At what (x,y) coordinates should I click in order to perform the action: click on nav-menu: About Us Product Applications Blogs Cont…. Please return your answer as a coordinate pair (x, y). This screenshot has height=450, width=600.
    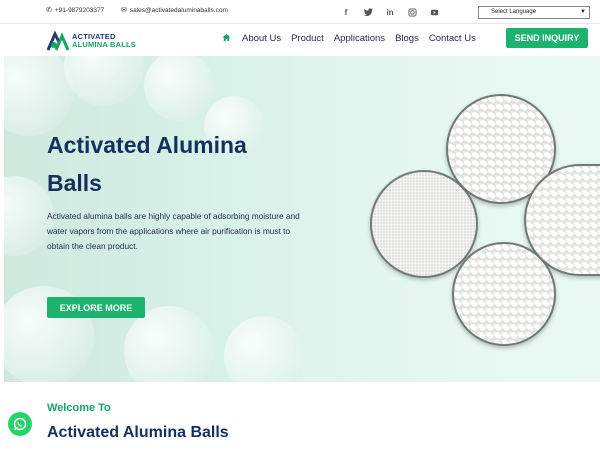
    Looking at the image, I should click on (349, 38).